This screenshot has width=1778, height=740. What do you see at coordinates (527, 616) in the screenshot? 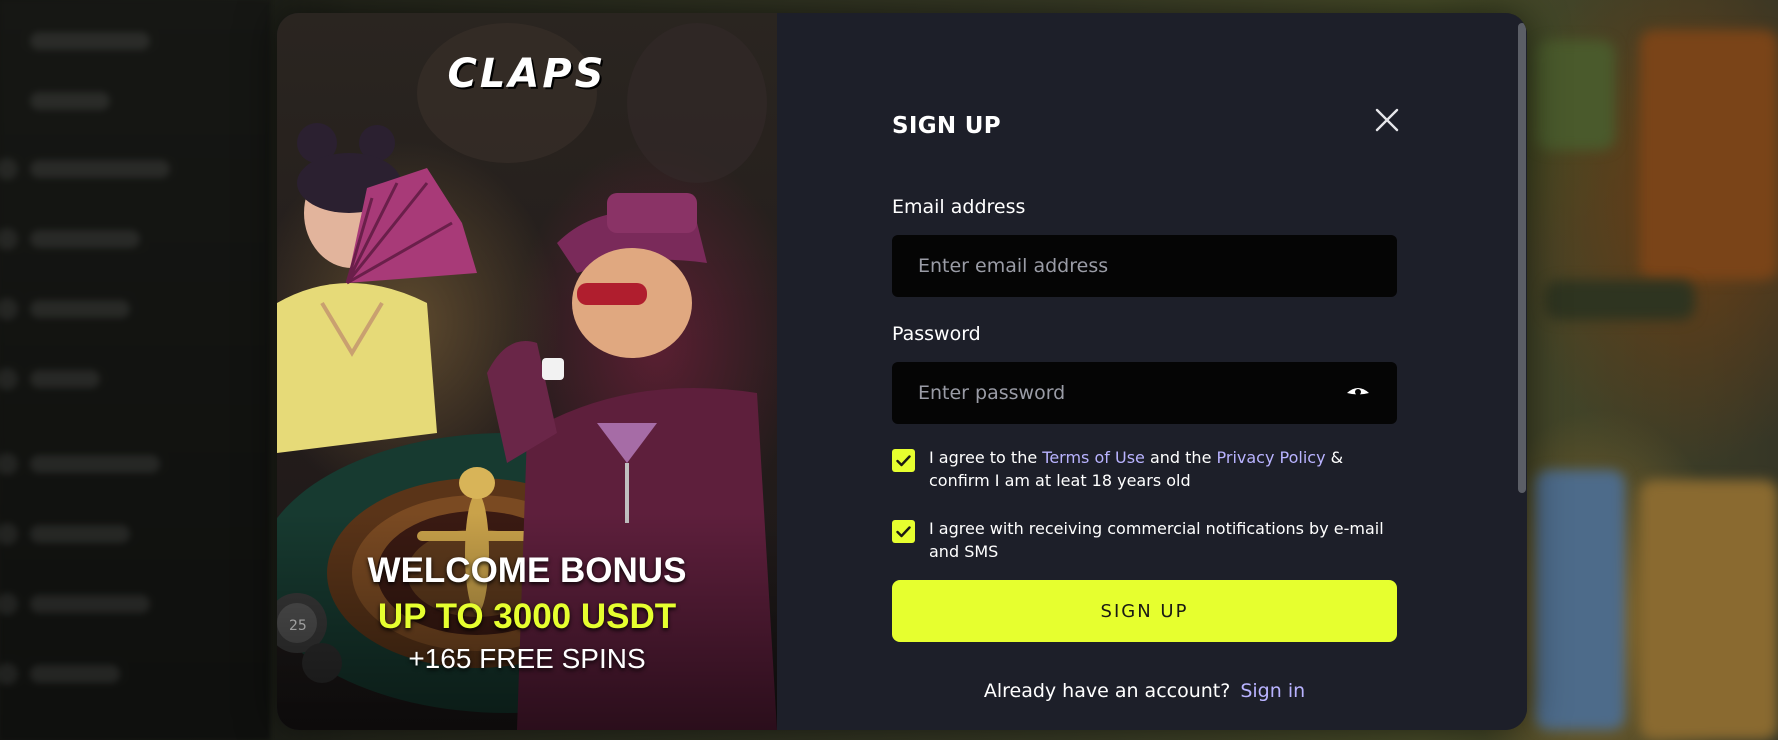
I see `bonus-amount: UP TO 3000 USDT` at bounding box center [527, 616].